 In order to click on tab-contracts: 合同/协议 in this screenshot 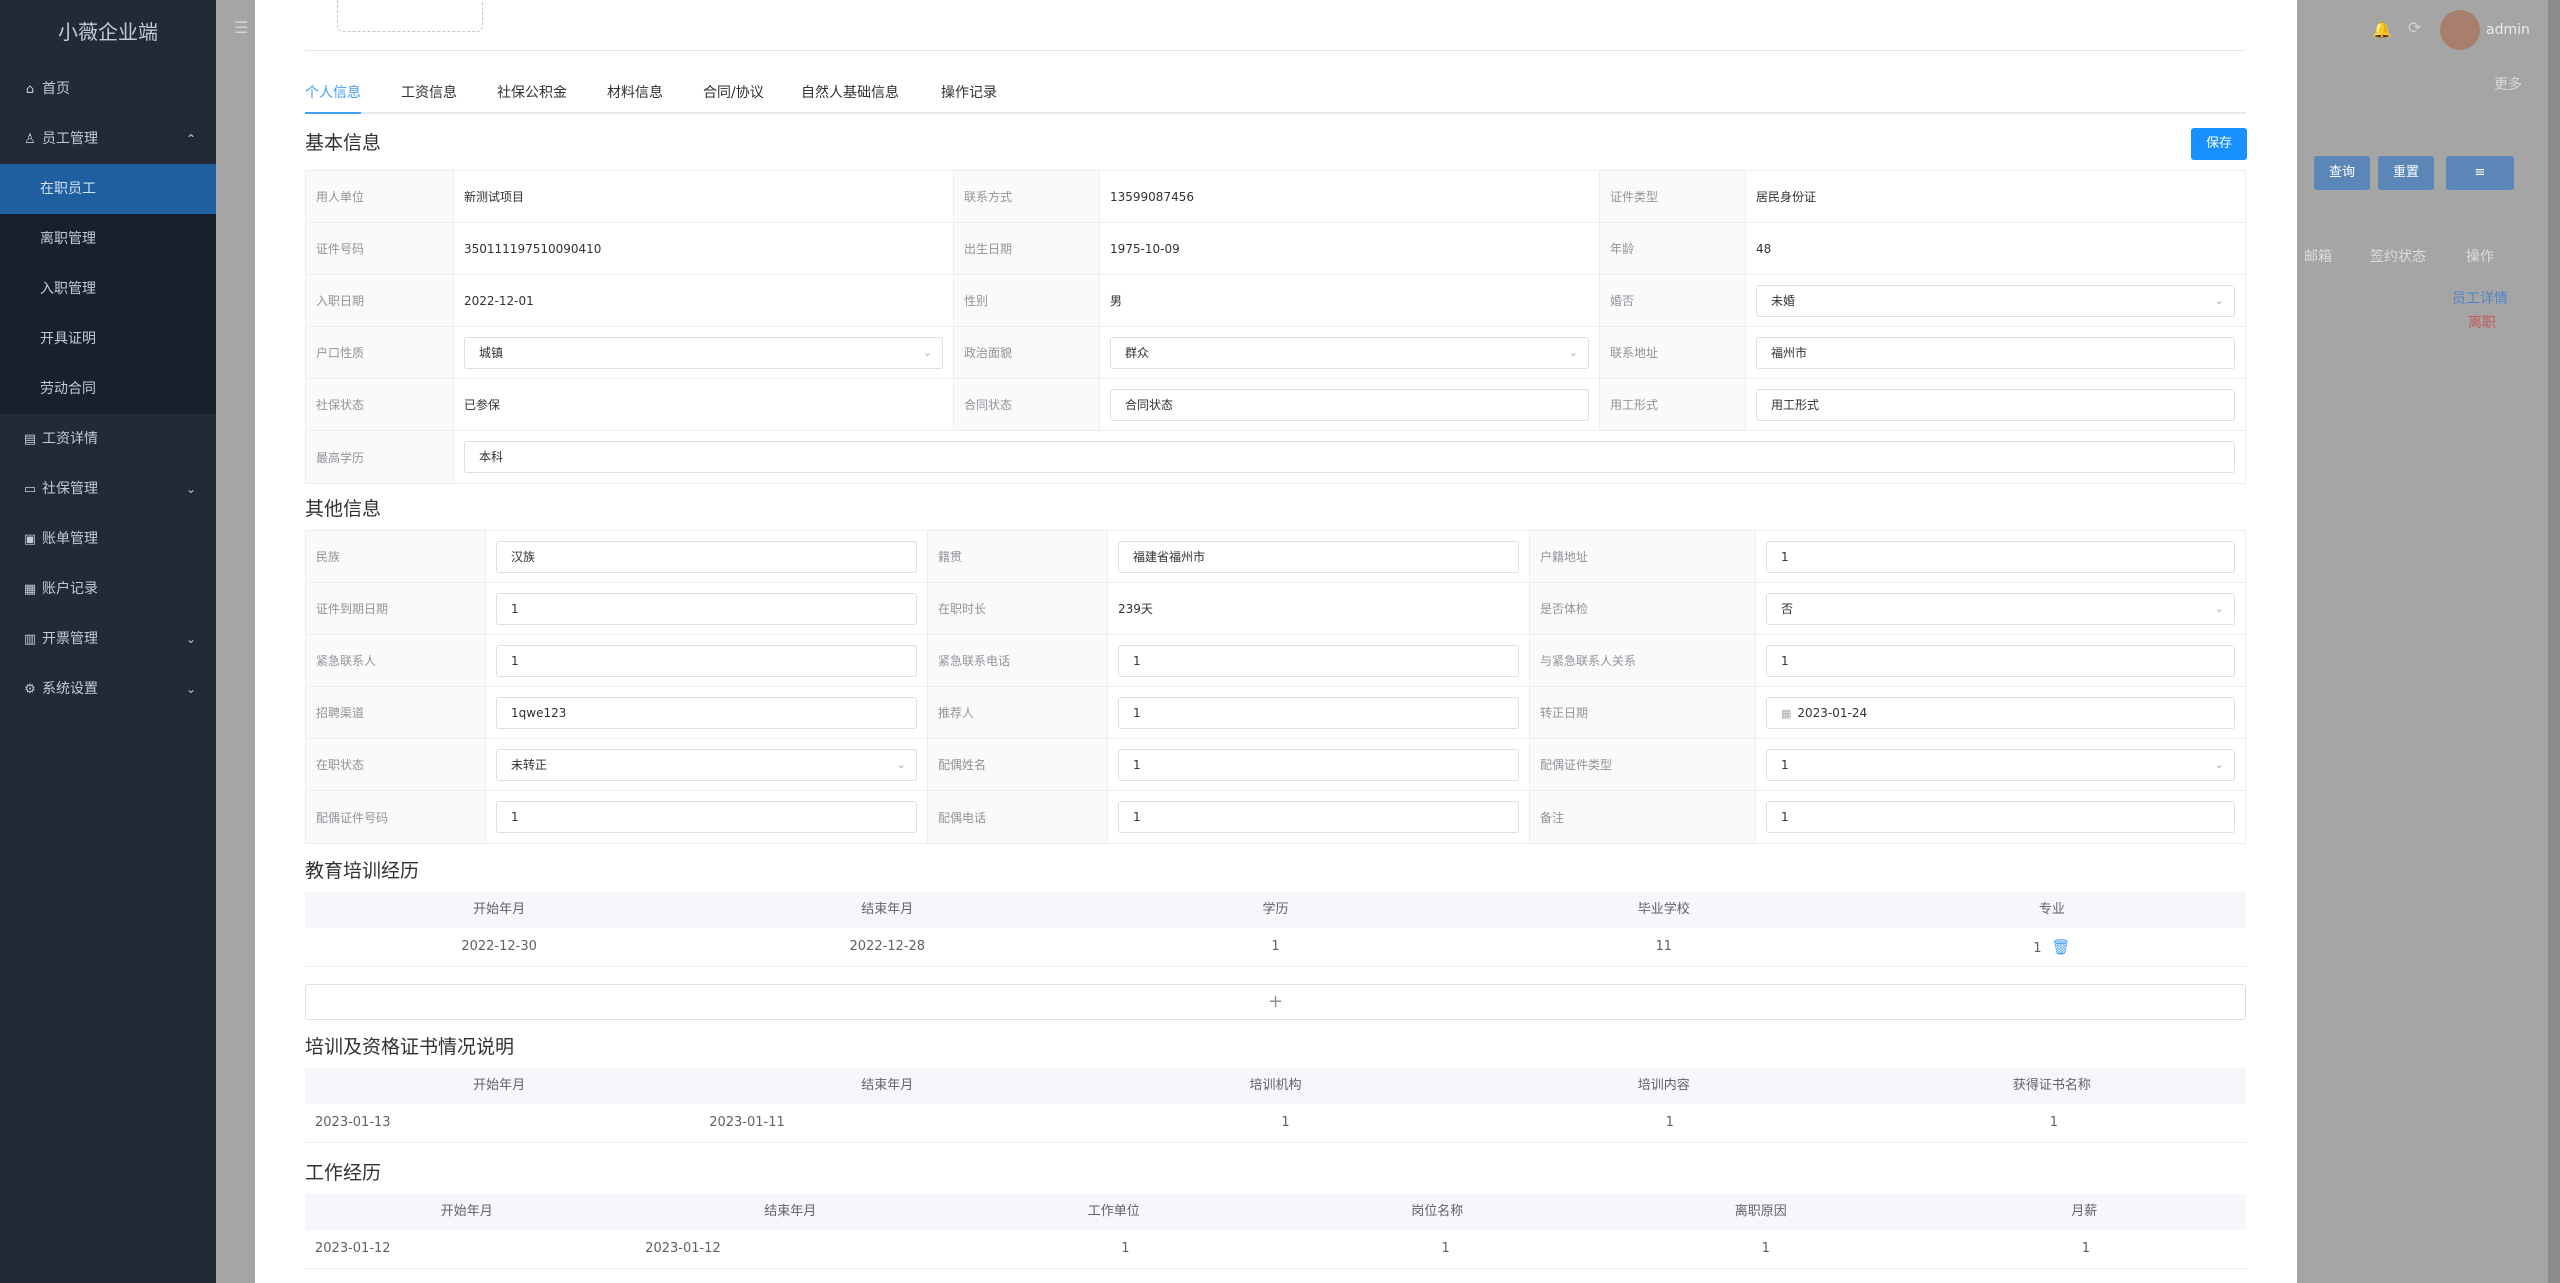, I will do `click(733, 92)`.